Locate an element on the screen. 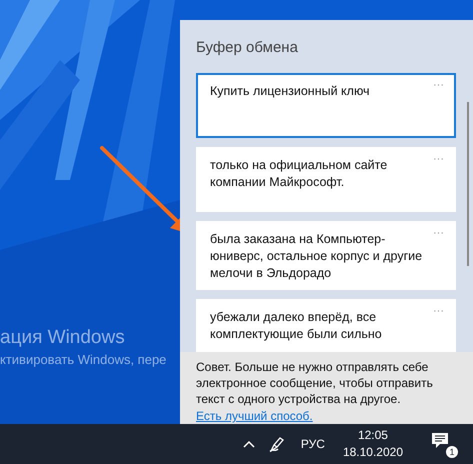 This screenshot has width=473, height=464. notification-badge: 1 is located at coordinates (452, 452).